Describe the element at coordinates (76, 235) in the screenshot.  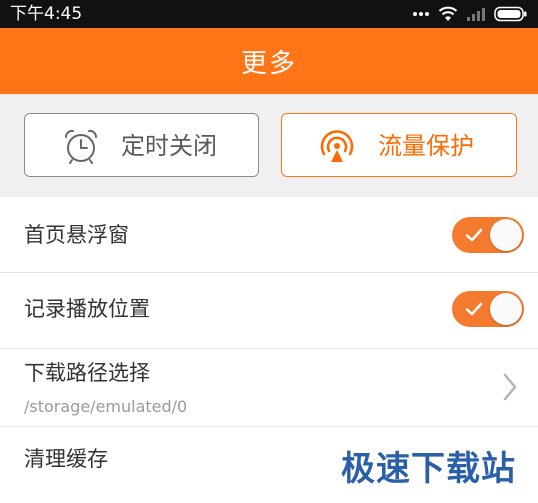
I see `floating-window-label: 首页悬浮窗` at that location.